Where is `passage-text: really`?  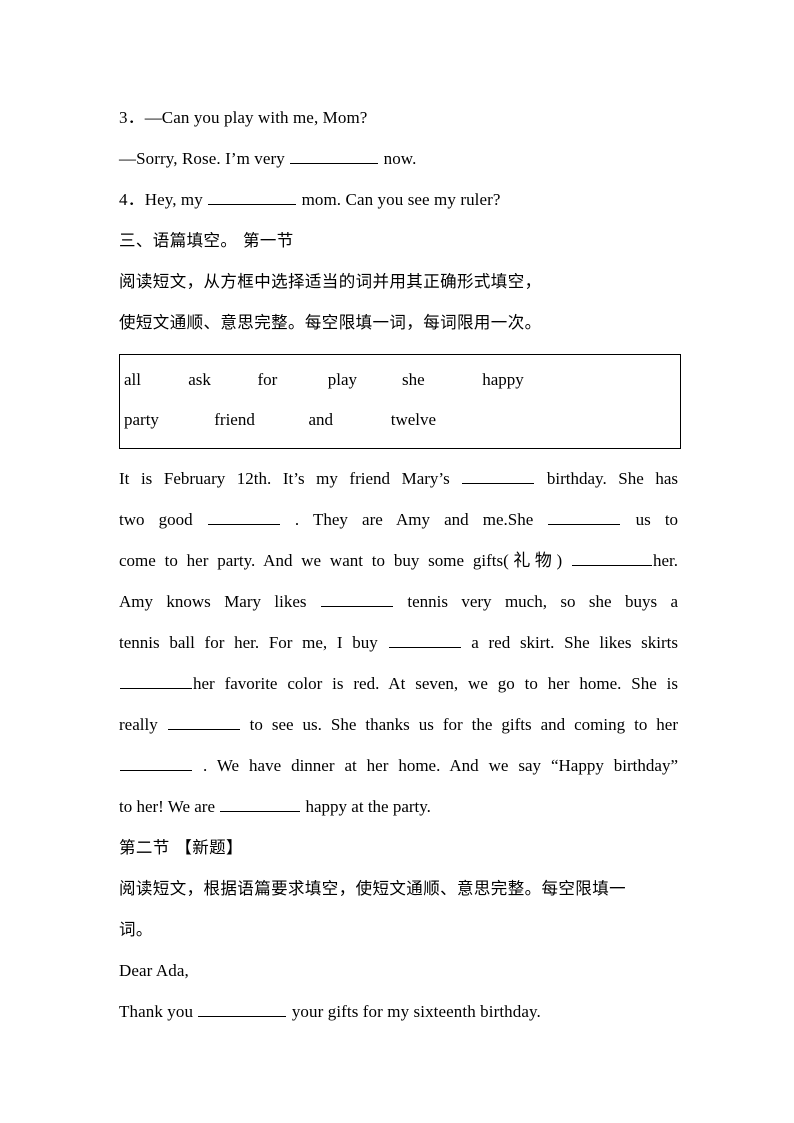 passage-text: really is located at coordinates (138, 724).